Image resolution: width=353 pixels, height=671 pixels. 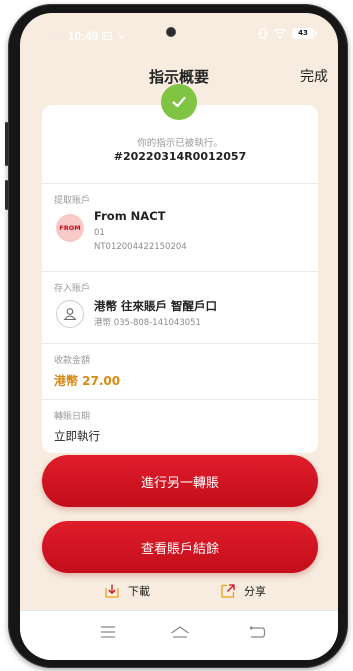 I want to click on download-icon, so click(x=112, y=591).